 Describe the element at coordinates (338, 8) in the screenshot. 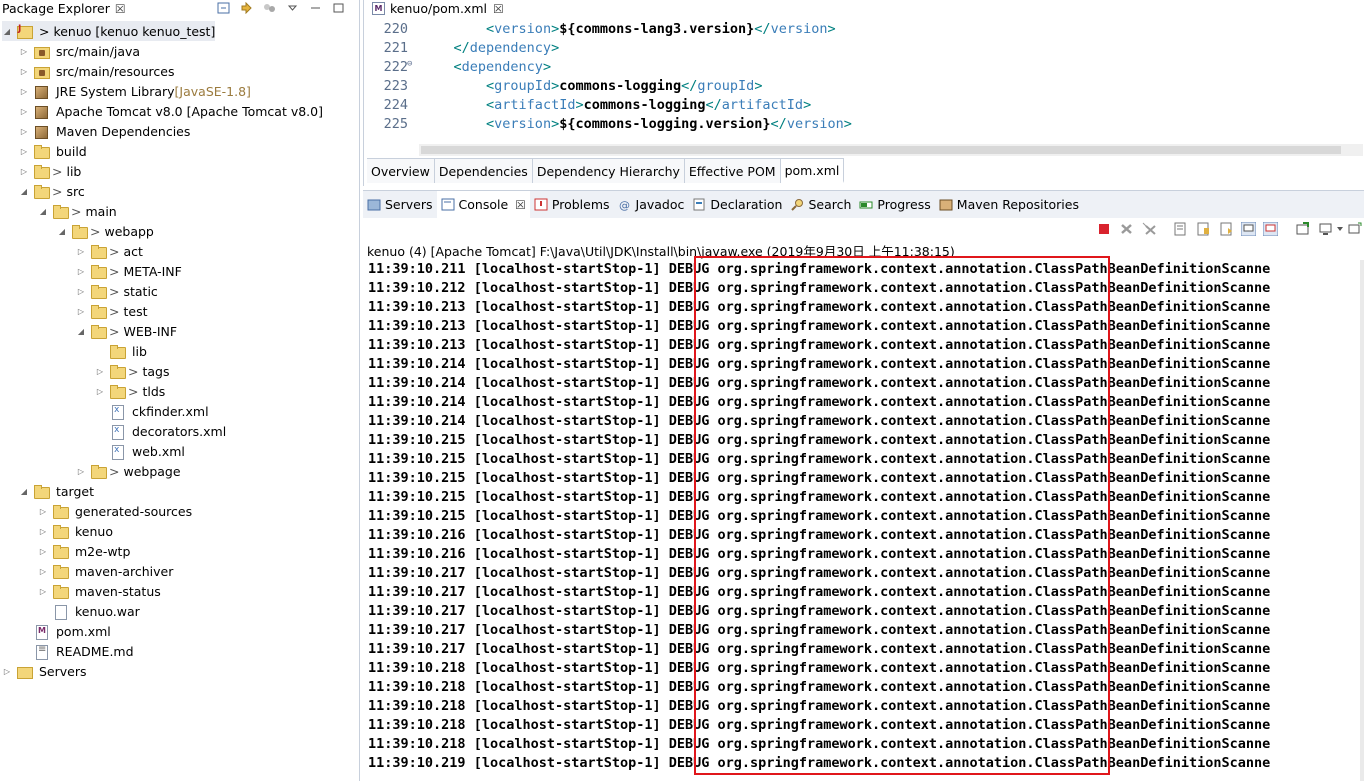

I see `maximize-icon` at that location.